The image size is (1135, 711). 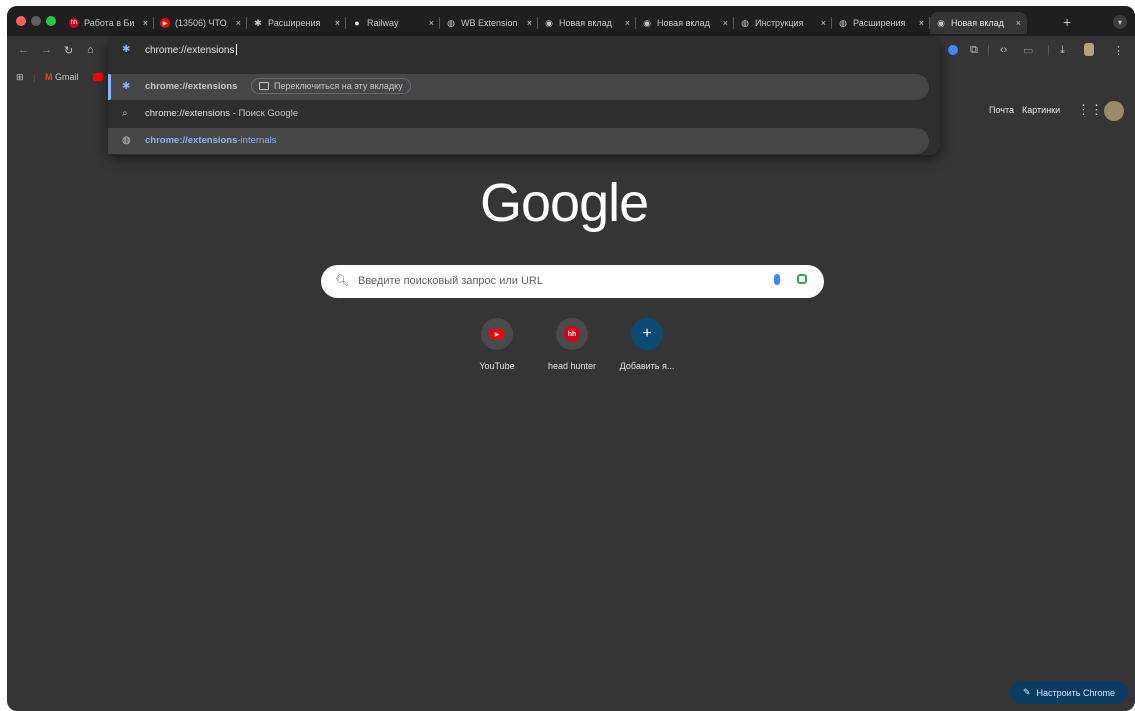 I want to click on suggestion-extensions-internals: ◍ chrome://extensions-internals, so click(x=518, y=141).